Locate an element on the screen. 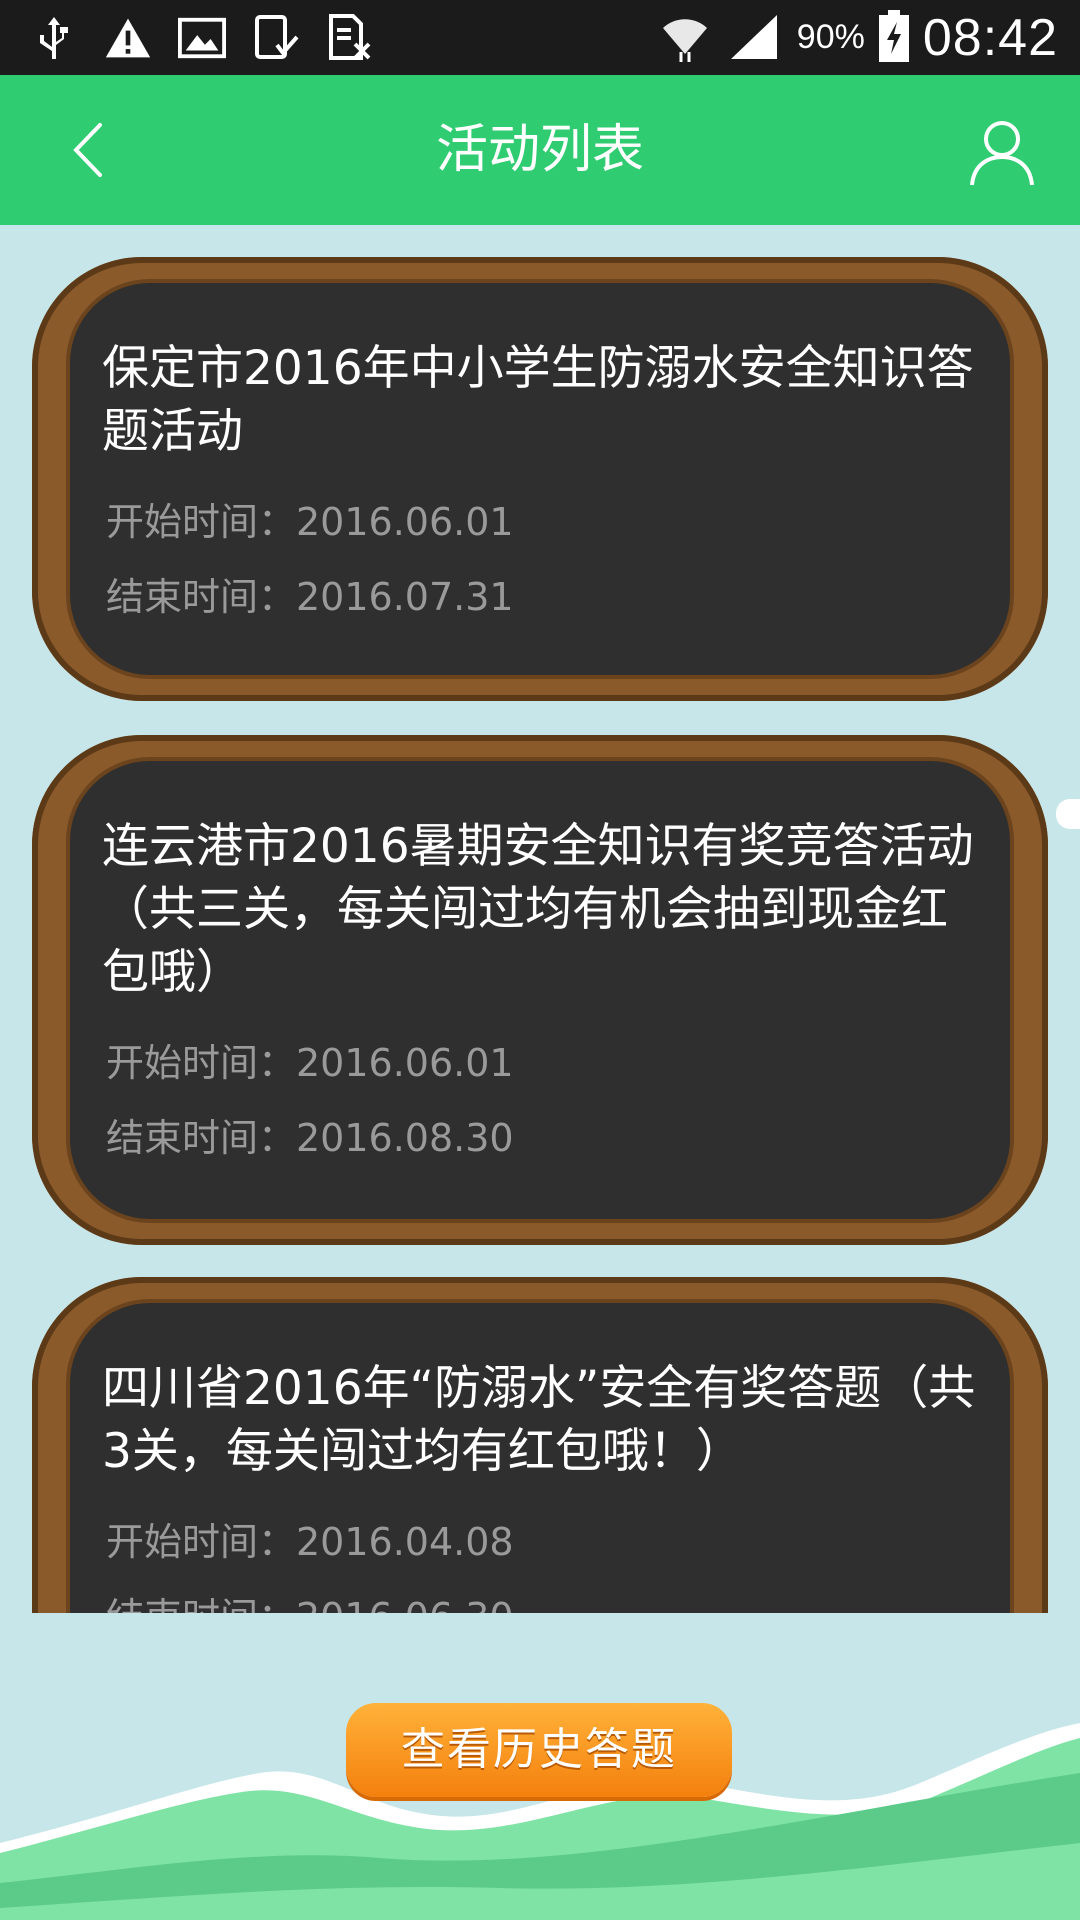  sim-x-icon is located at coordinates (350, 37).